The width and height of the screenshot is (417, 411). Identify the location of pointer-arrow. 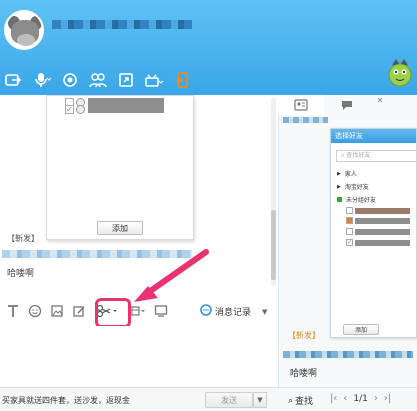
(171, 275).